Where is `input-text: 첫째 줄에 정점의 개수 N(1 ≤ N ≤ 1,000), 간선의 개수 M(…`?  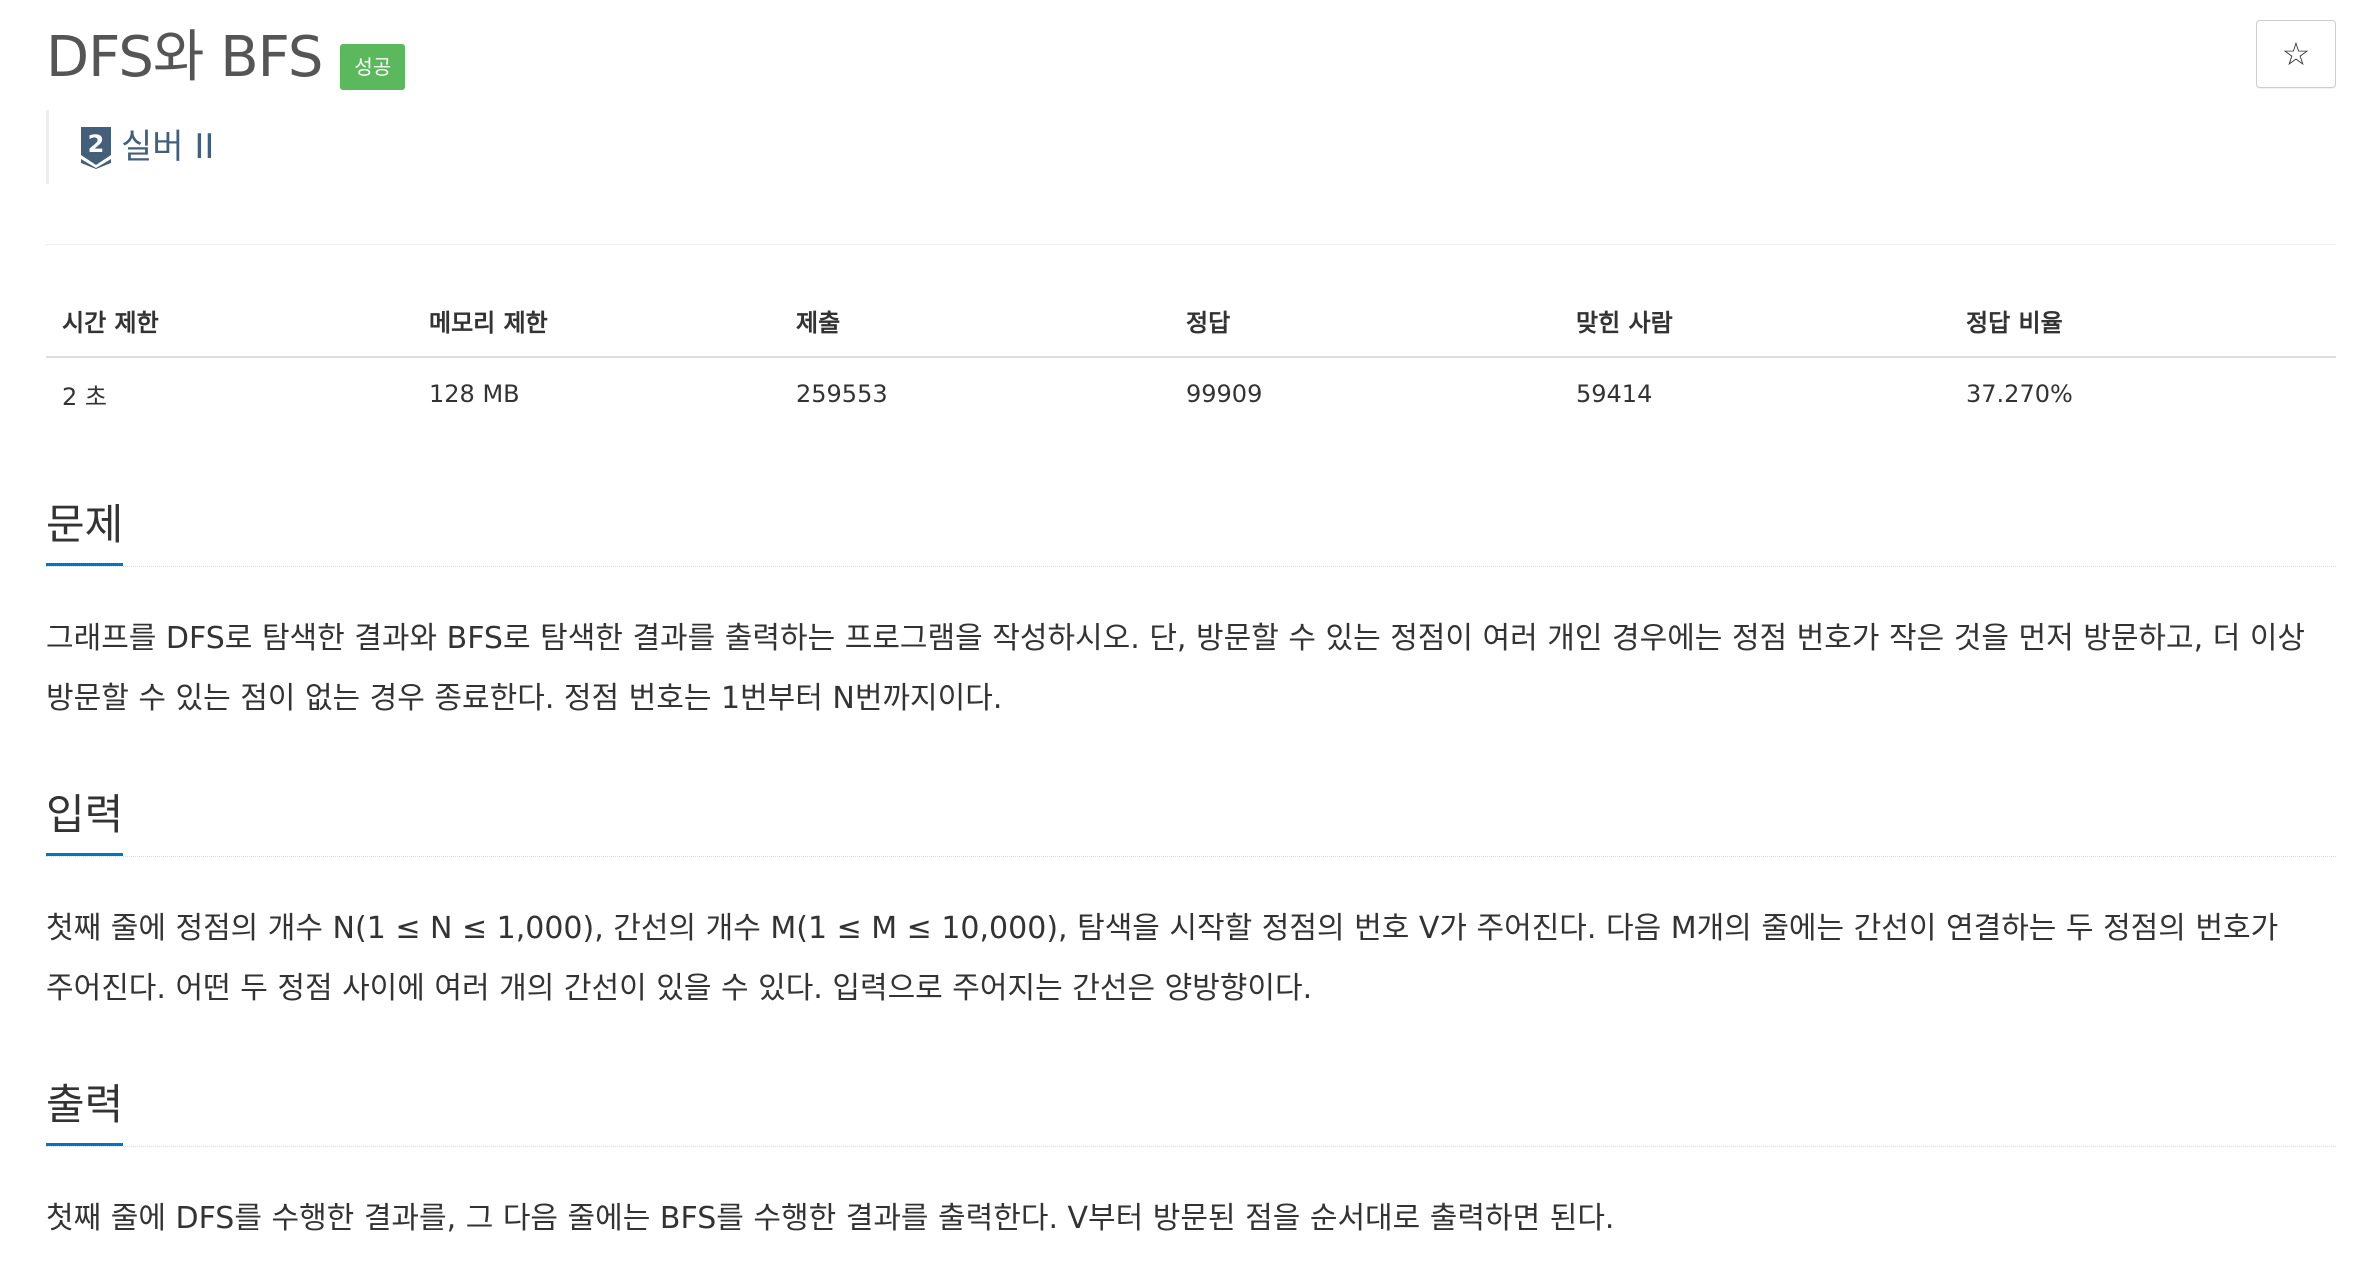 input-text: 첫째 줄에 정점의 개수 N(1 ≤ N ≤ 1,000), 간선의 개수 M(… is located at coordinates (1162, 958).